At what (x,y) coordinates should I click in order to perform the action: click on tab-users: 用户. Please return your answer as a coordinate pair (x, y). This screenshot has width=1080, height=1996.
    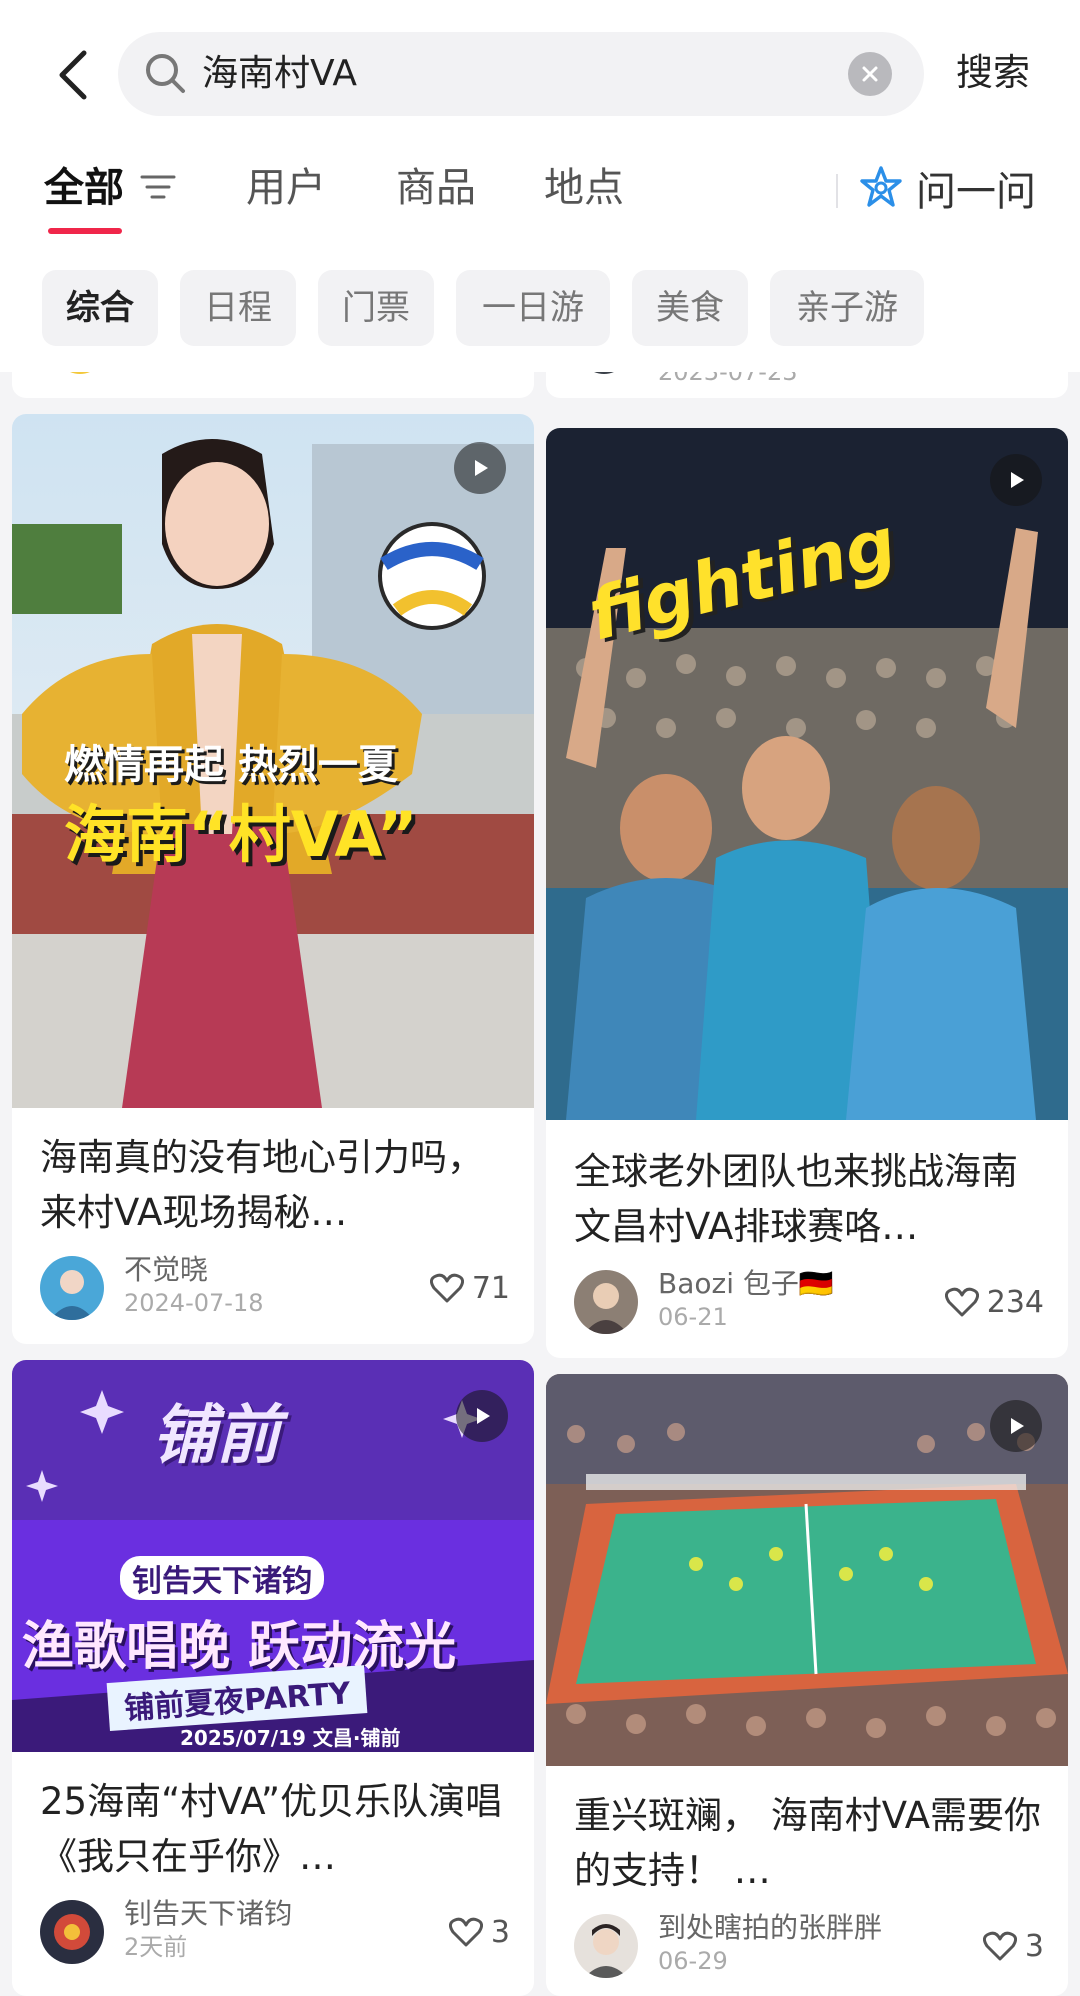
    Looking at the image, I should click on (286, 188).